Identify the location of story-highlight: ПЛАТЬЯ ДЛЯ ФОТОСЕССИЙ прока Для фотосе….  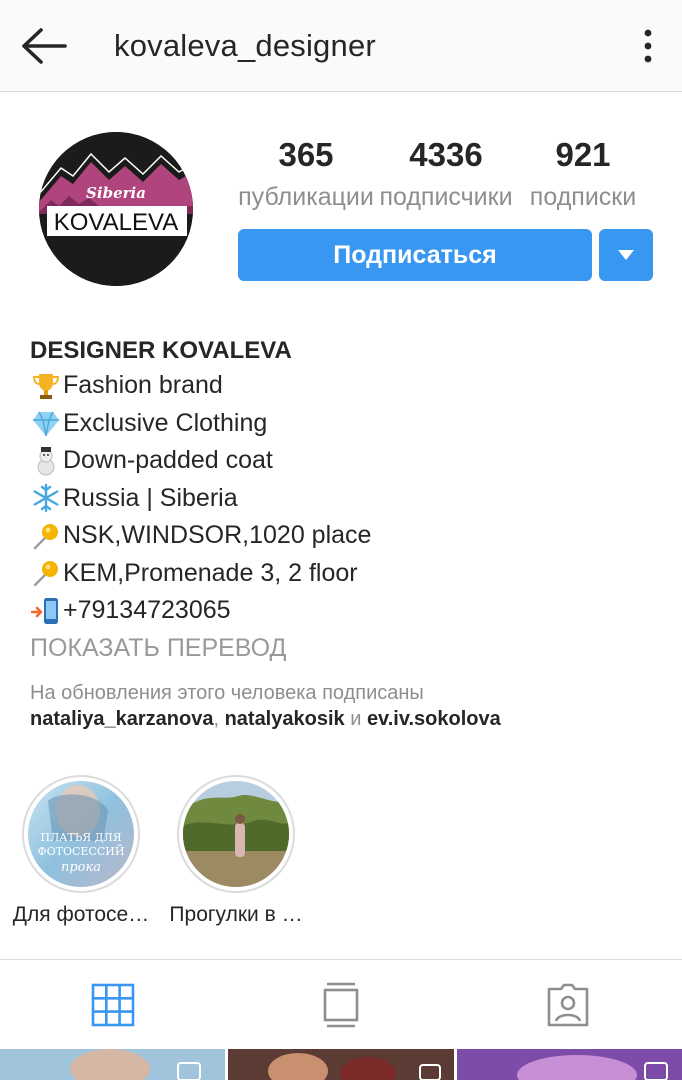
(81, 851).